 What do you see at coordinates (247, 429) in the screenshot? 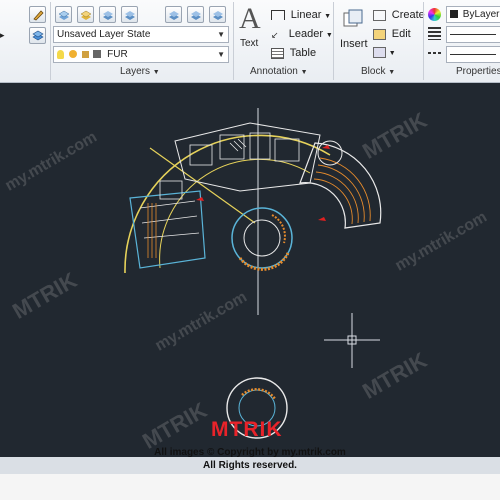
I see `brand-logo: MTRIK` at bounding box center [247, 429].